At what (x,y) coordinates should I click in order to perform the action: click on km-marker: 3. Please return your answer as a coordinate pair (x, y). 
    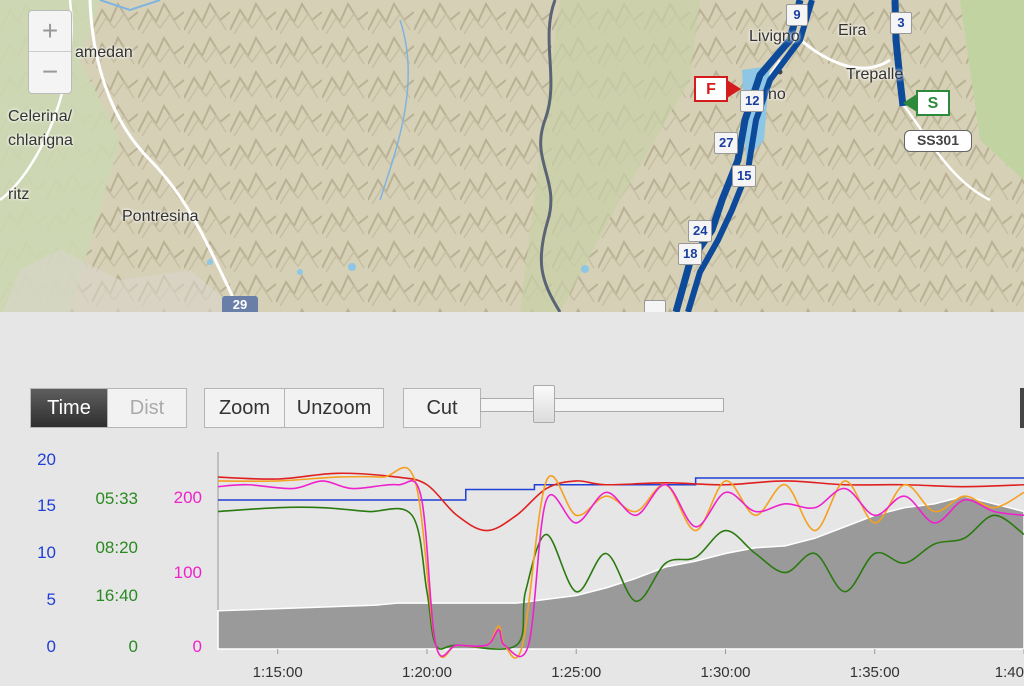
    Looking at the image, I should click on (901, 23).